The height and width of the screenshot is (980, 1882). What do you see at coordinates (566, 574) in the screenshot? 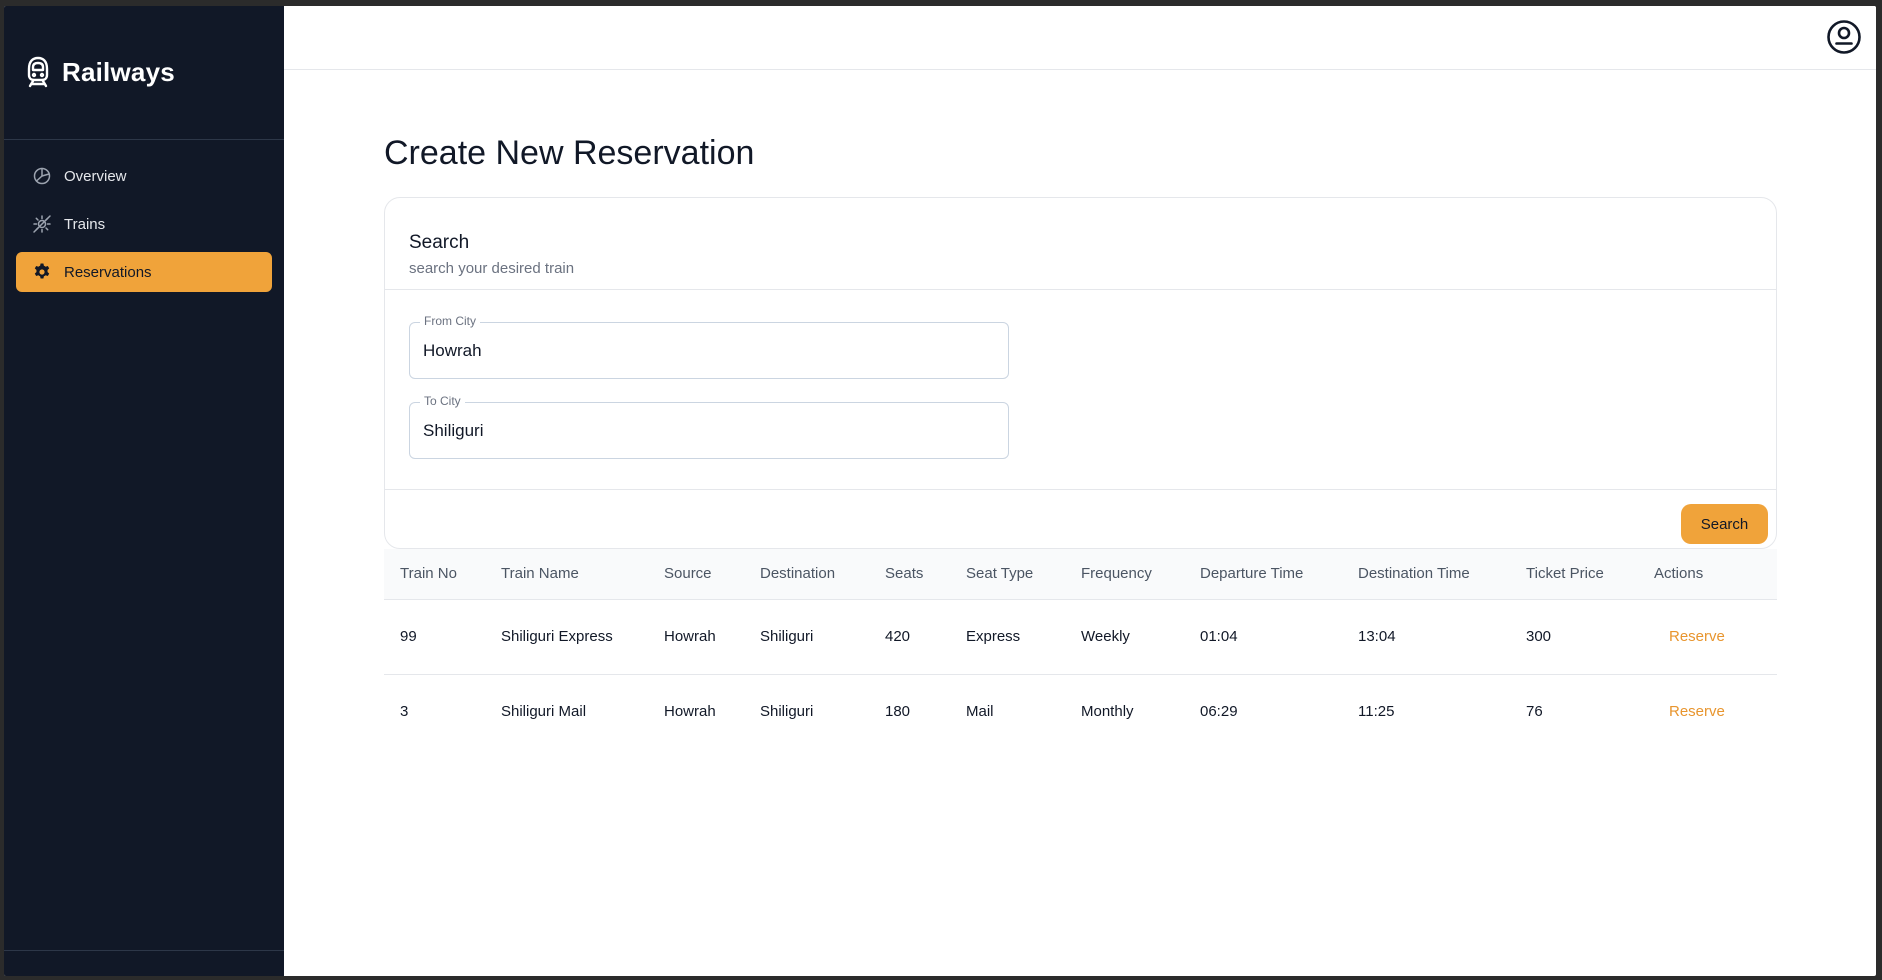
I see `column-header: Train Name` at bounding box center [566, 574].